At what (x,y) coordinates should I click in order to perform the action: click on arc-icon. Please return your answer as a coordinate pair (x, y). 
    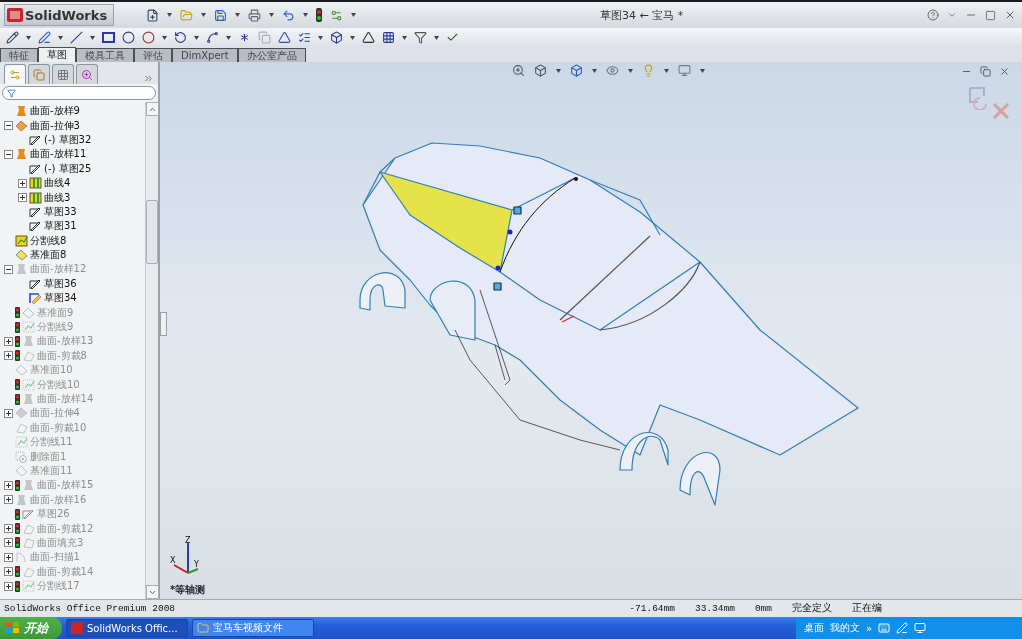
    Looking at the image, I should click on (180, 37).